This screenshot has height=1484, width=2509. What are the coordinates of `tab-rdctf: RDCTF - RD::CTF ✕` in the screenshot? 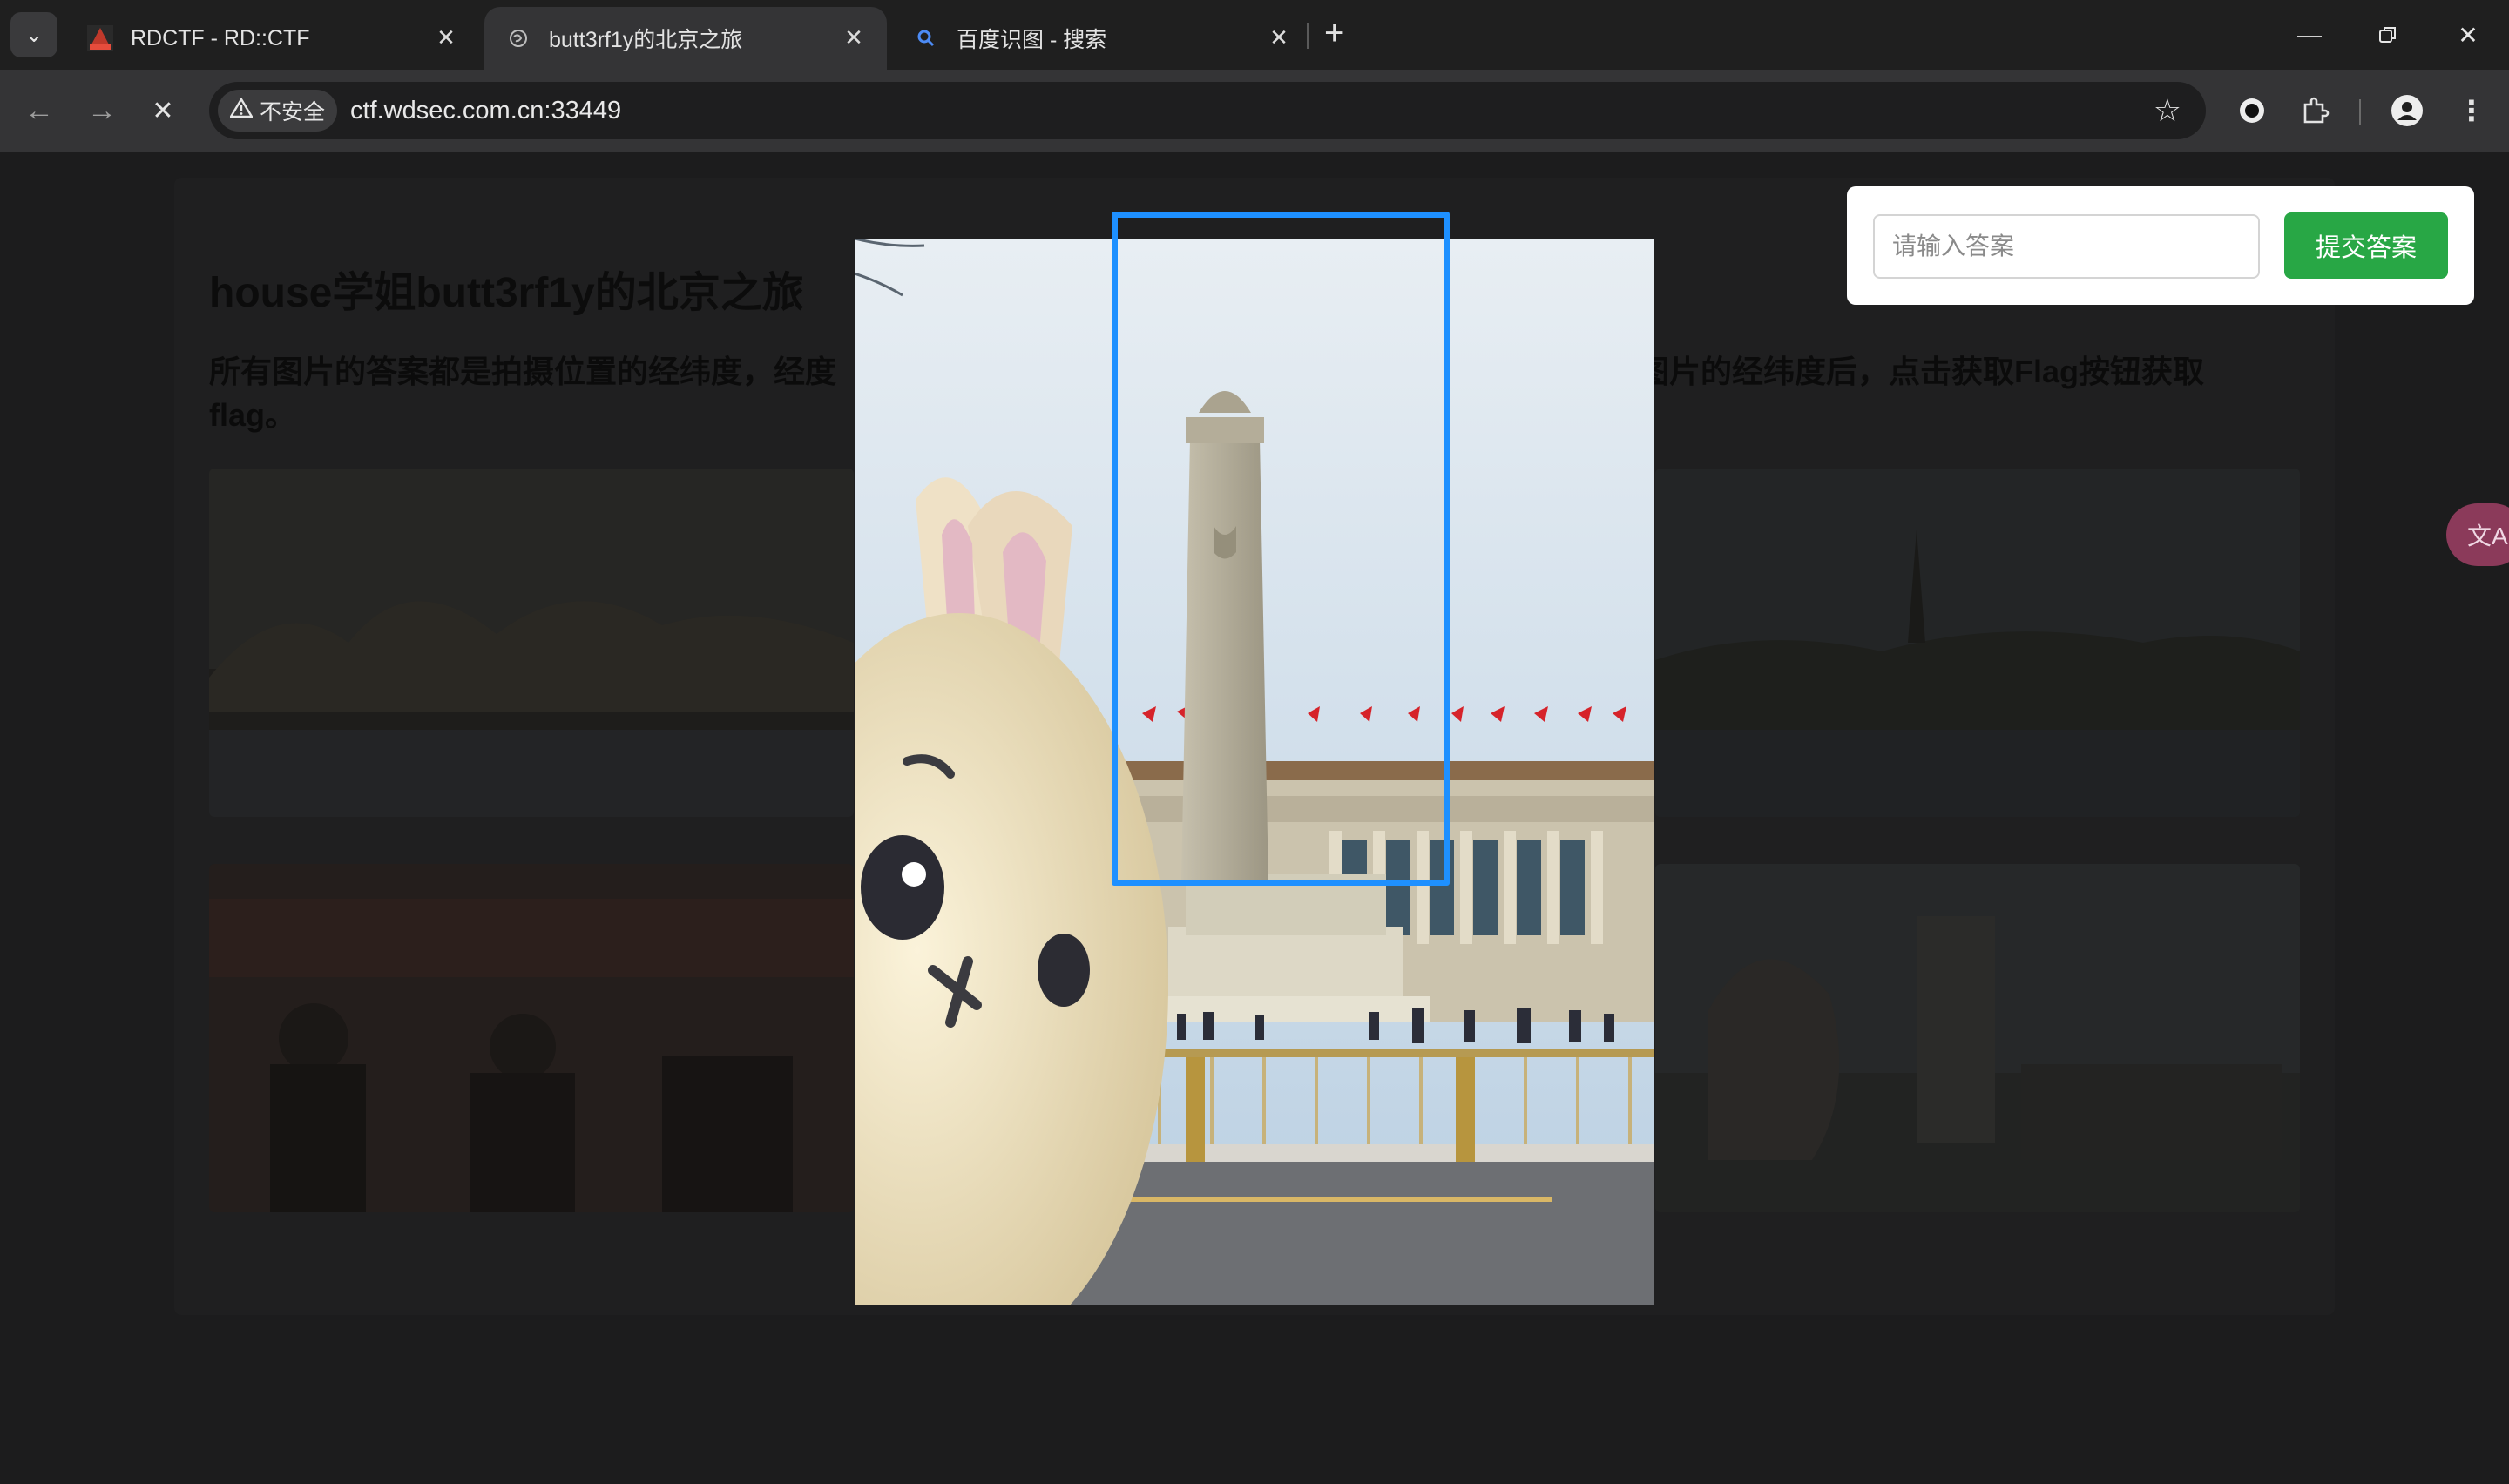 It's located at (272, 38).